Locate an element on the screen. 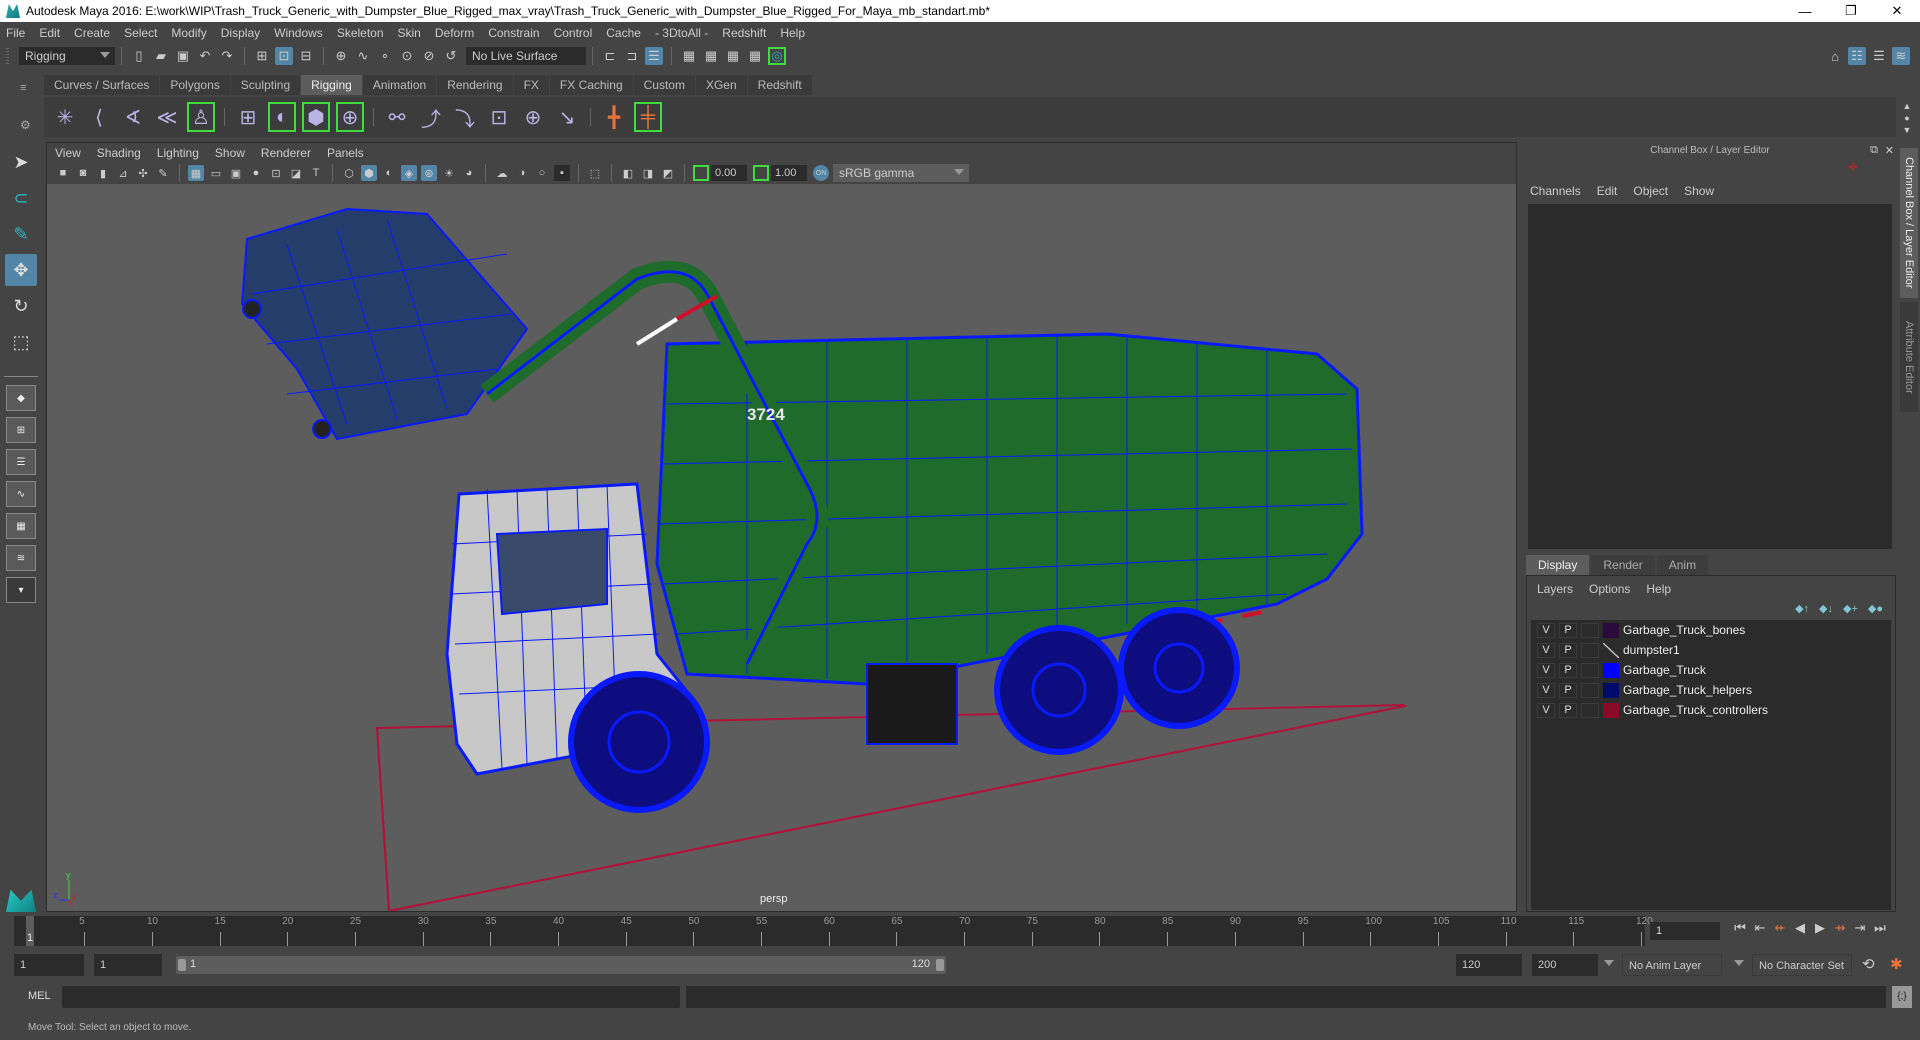  multisample-aa-icon: ○ is located at coordinates (542, 173).